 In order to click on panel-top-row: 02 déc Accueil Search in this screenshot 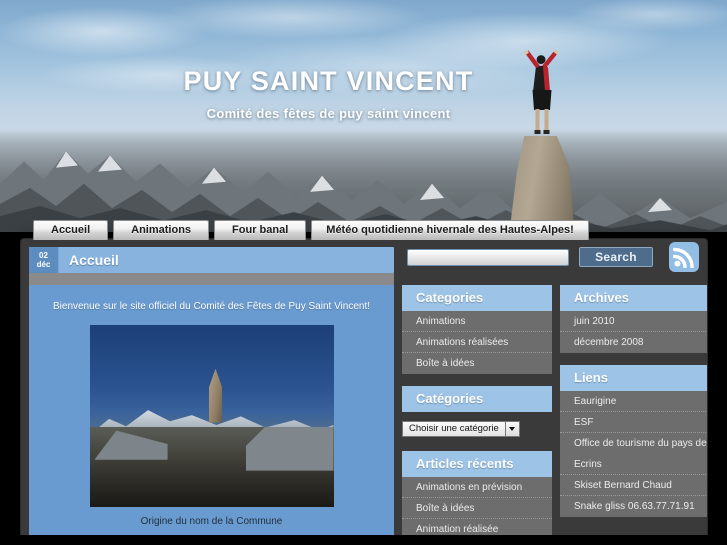, I will do `click(364, 260)`.